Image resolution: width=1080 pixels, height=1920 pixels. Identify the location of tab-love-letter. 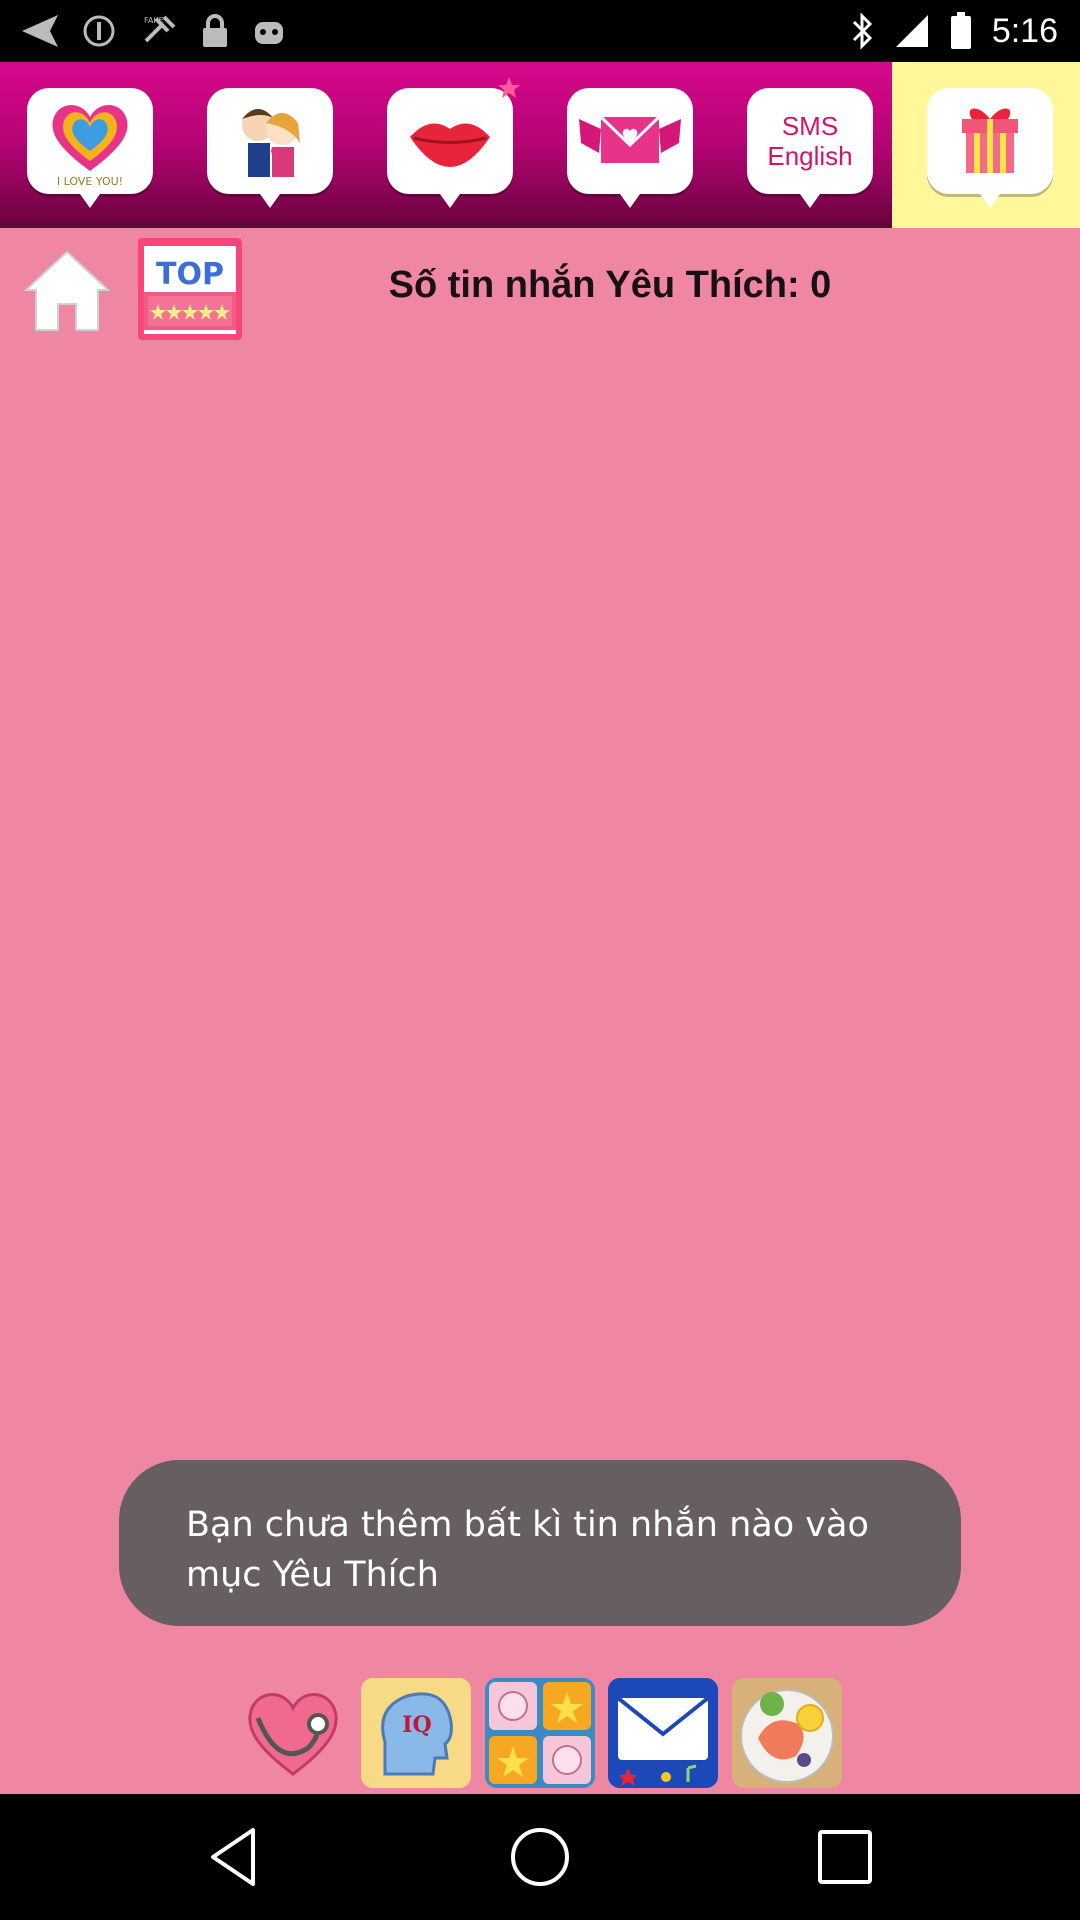
(630, 148).